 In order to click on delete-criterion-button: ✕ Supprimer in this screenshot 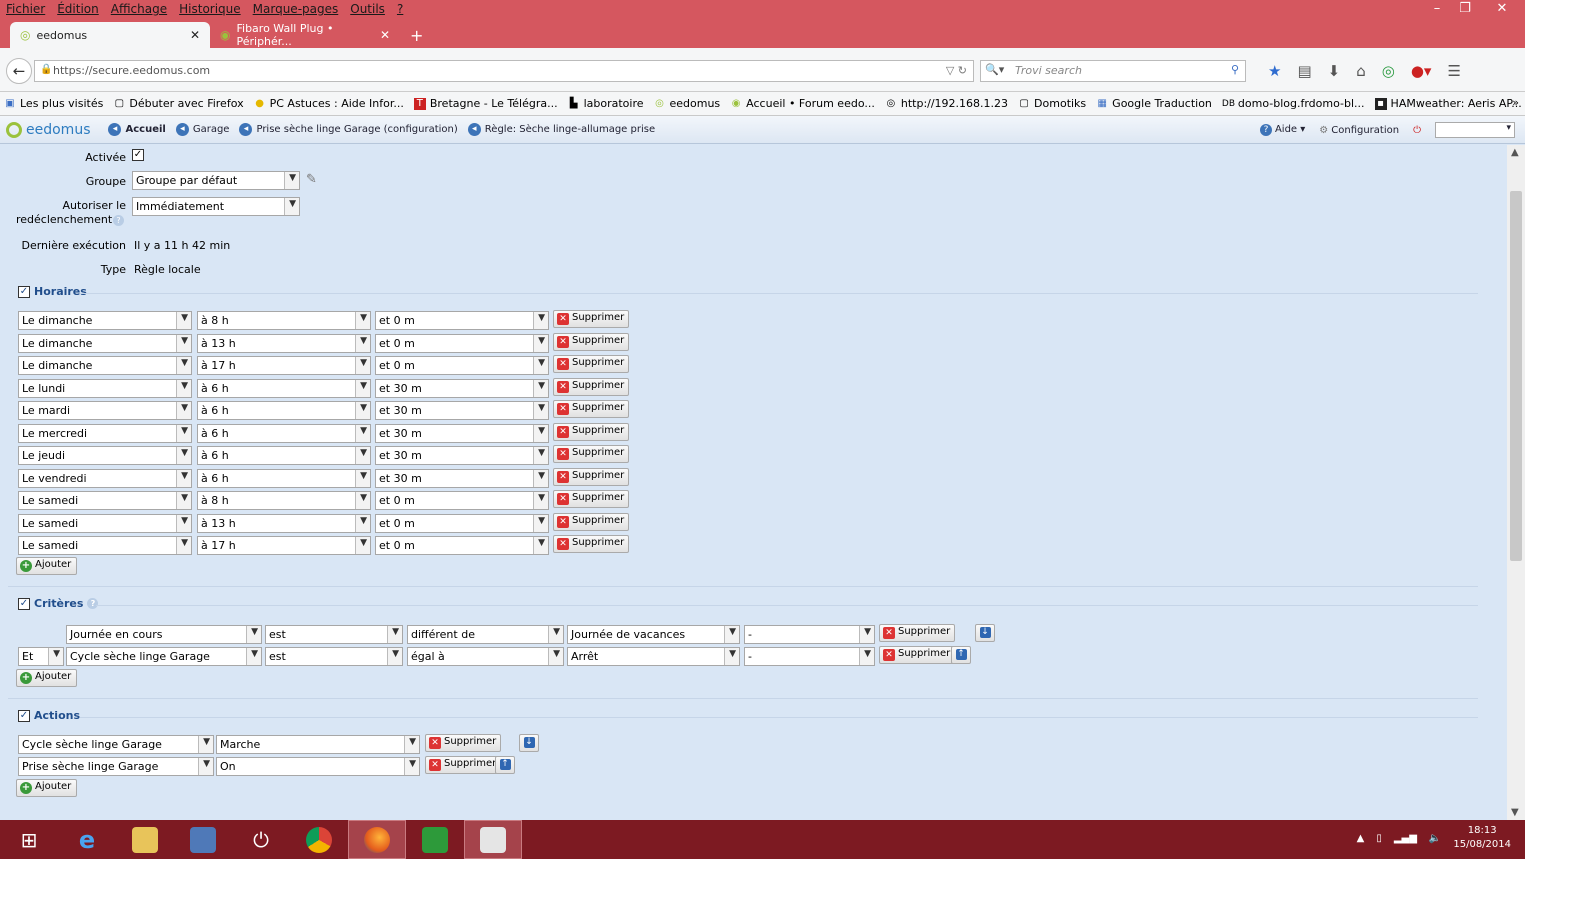, I will do `click(917, 655)`.